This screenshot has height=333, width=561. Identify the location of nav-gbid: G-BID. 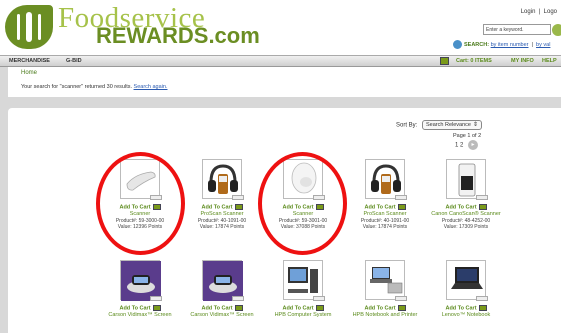
(74, 61).